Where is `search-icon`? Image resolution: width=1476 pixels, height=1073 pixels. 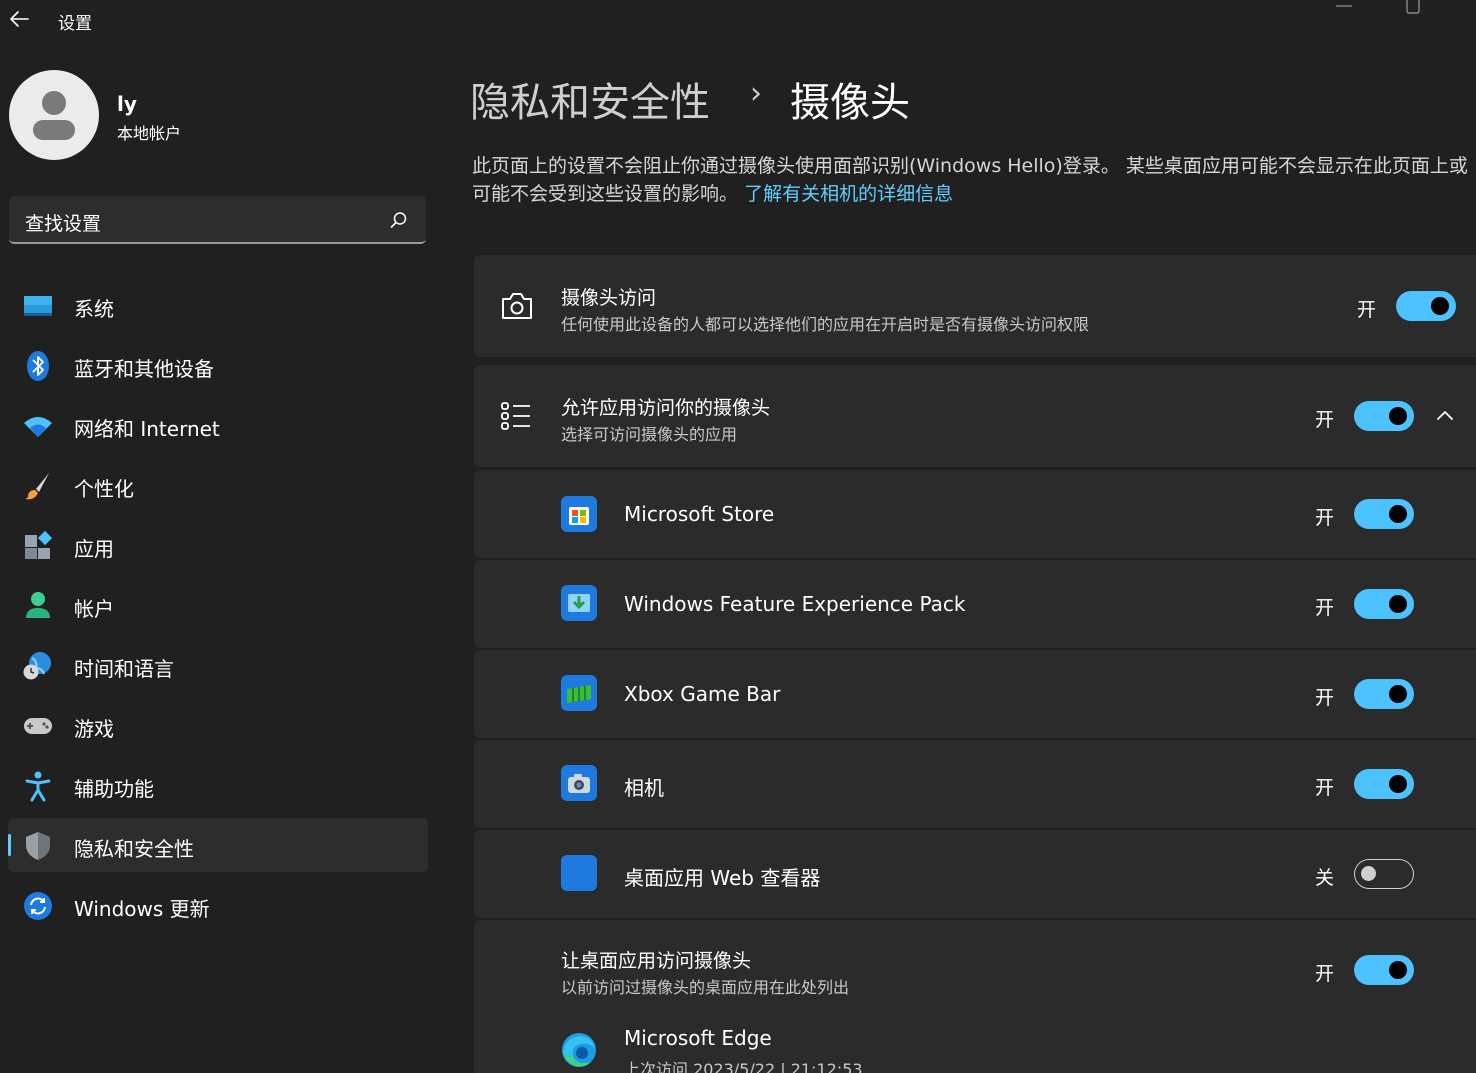 search-icon is located at coordinates (399, 220).